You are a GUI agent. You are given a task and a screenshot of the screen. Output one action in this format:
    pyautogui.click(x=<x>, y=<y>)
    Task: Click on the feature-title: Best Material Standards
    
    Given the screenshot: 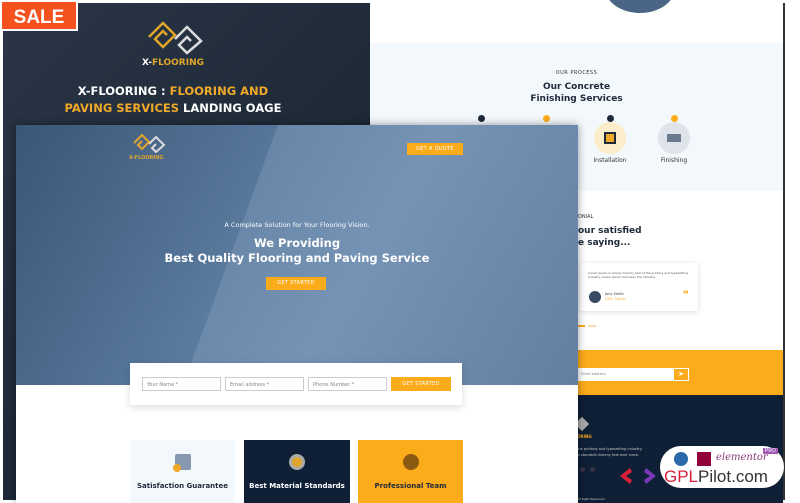 What is the action you would take?
    pyautogui.click(x=297, y=486)
    